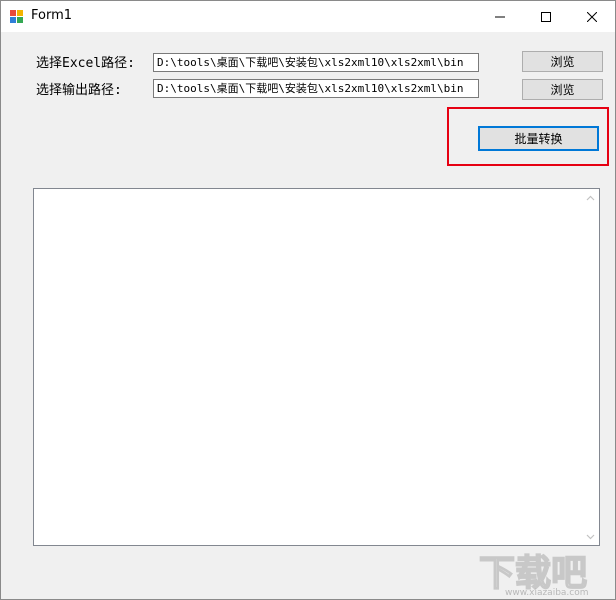 Image resolution: width=616 pixels, height=600 pixels. I want to click on minimize-button, so click(500, 16).